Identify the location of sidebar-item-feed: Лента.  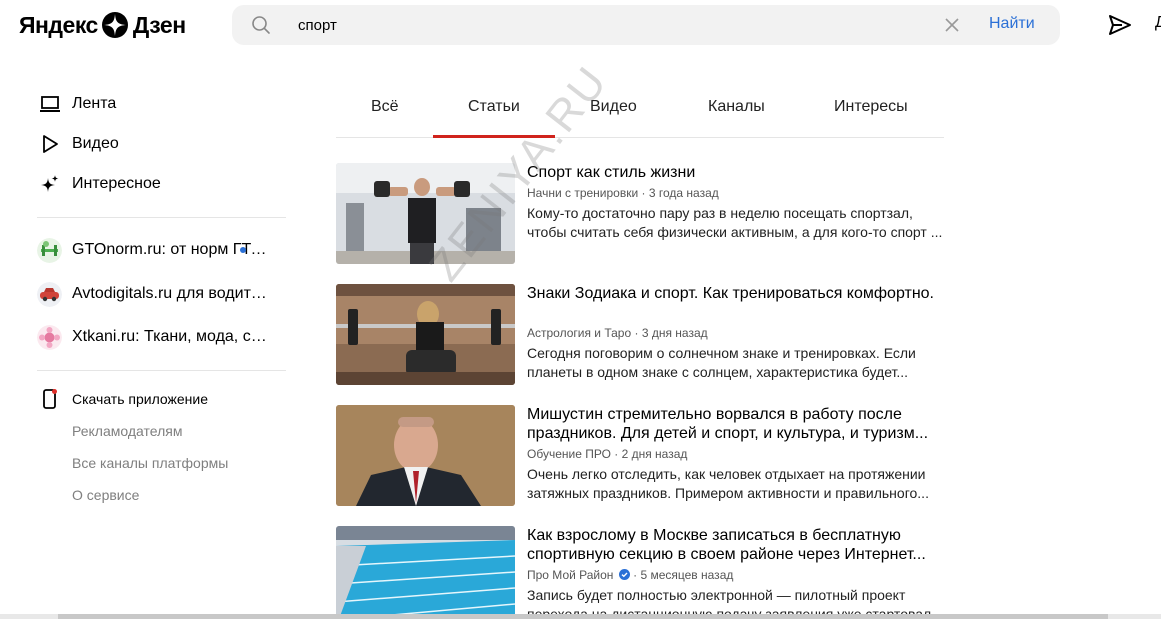
(77, 104).